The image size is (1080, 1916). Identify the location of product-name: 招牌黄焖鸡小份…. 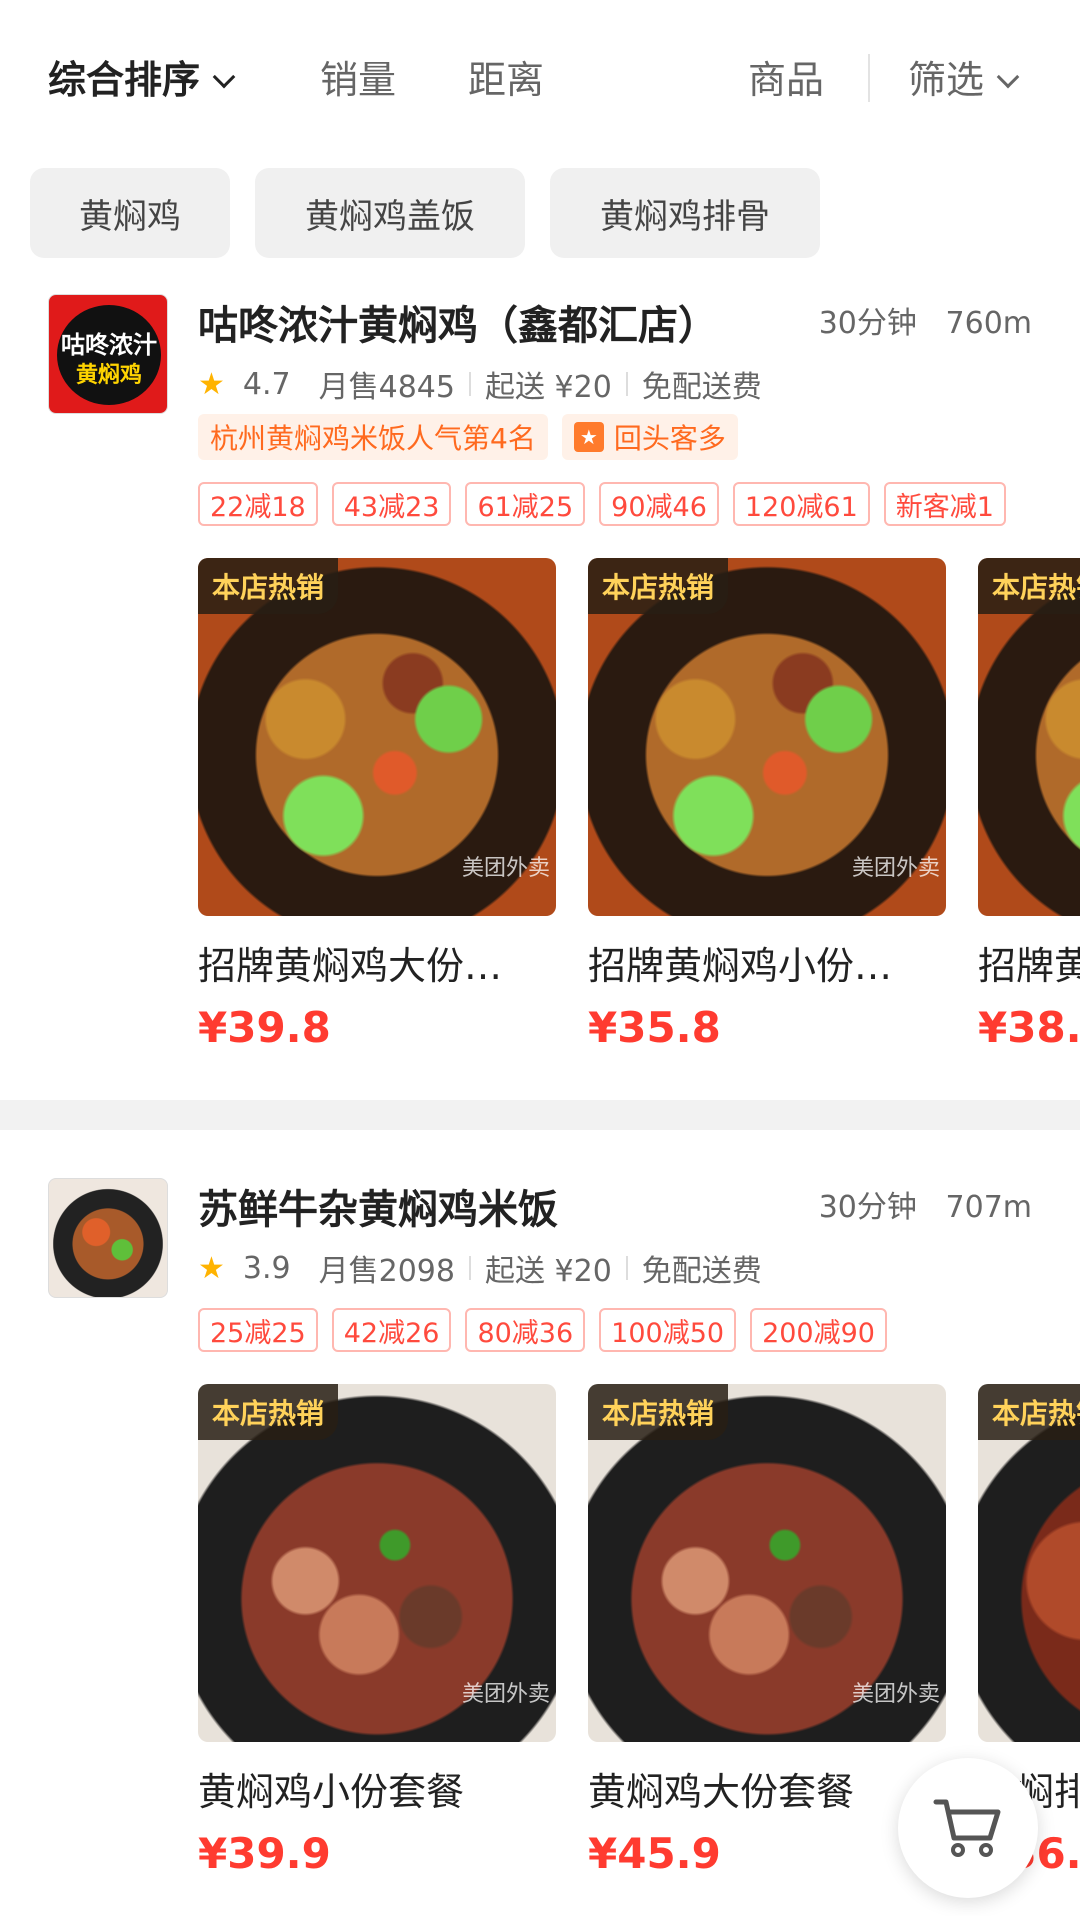
(740, 966).